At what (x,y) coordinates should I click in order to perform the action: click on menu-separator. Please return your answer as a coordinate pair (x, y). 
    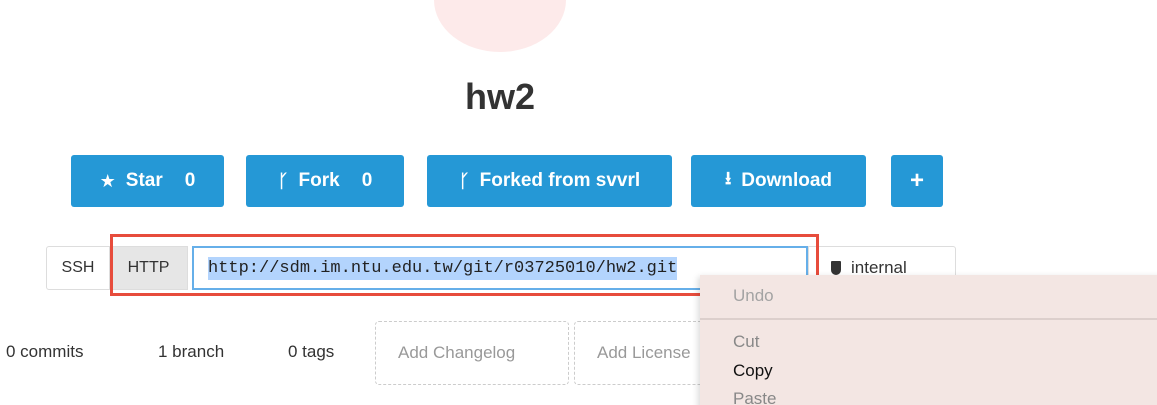
    Looking at the image, I should click on (928, 319).